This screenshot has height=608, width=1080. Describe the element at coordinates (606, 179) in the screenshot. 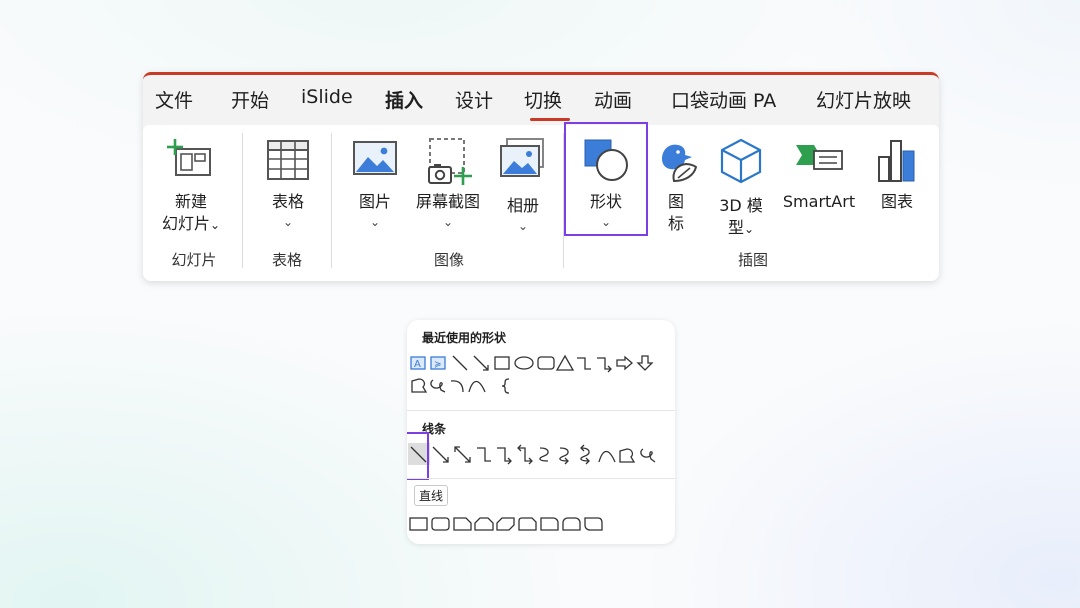

I see `shapes-button-highlight` at that location.